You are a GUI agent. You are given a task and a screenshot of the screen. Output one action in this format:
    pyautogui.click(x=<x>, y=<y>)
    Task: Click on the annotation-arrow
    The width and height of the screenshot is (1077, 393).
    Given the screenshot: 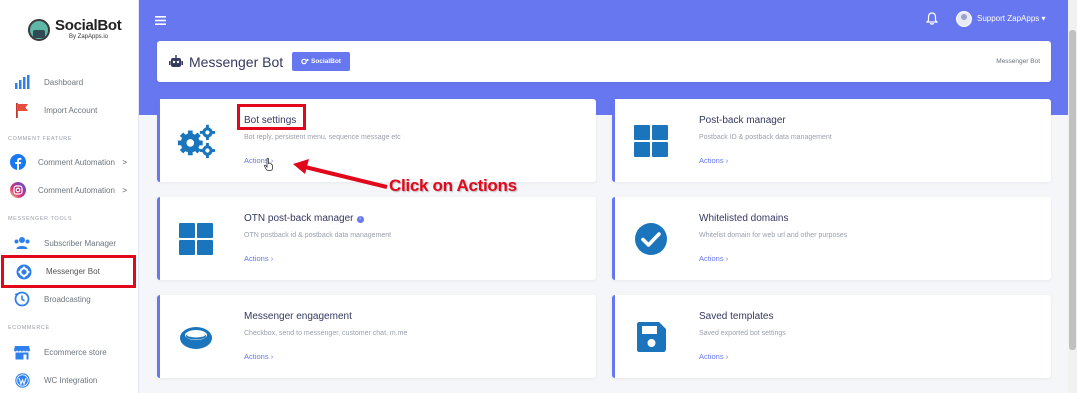 What is the action you would take?
    pyautogui.click(x=340, y=174)
    